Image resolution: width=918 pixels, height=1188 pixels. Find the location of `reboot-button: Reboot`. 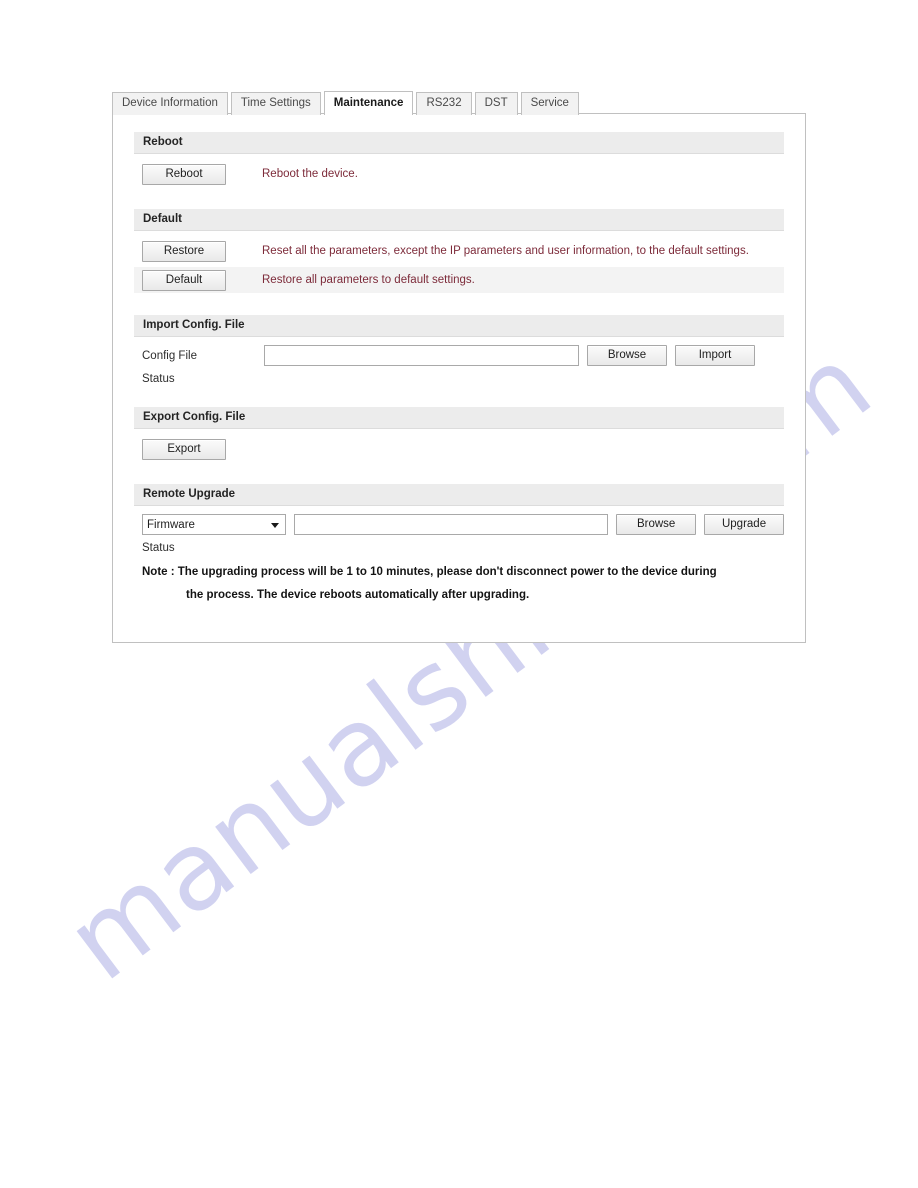

reboot-button: Reboot is located at coordinates (184, 174).